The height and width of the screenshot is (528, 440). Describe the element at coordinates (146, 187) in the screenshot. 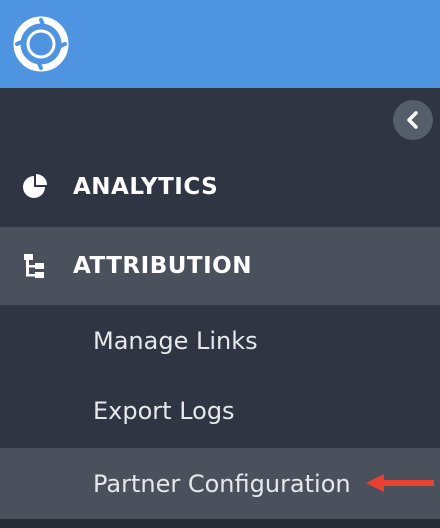

I see `sidebar-item-label: ANALYTICS` at that location.